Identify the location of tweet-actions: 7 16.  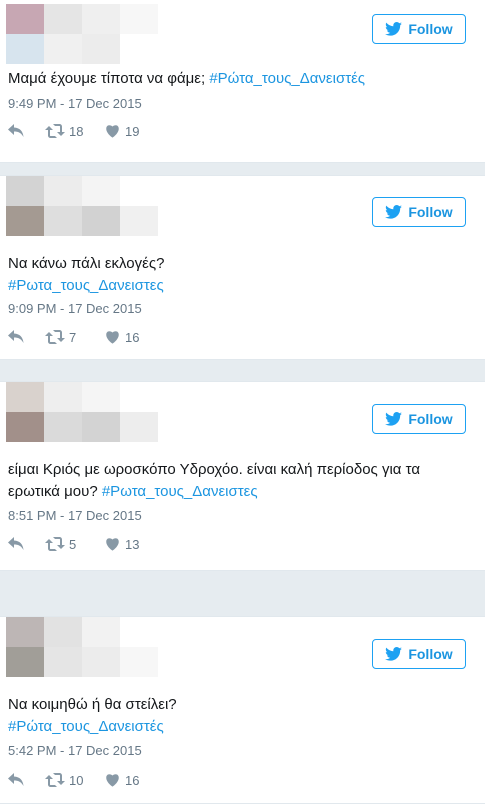
(73, 337).